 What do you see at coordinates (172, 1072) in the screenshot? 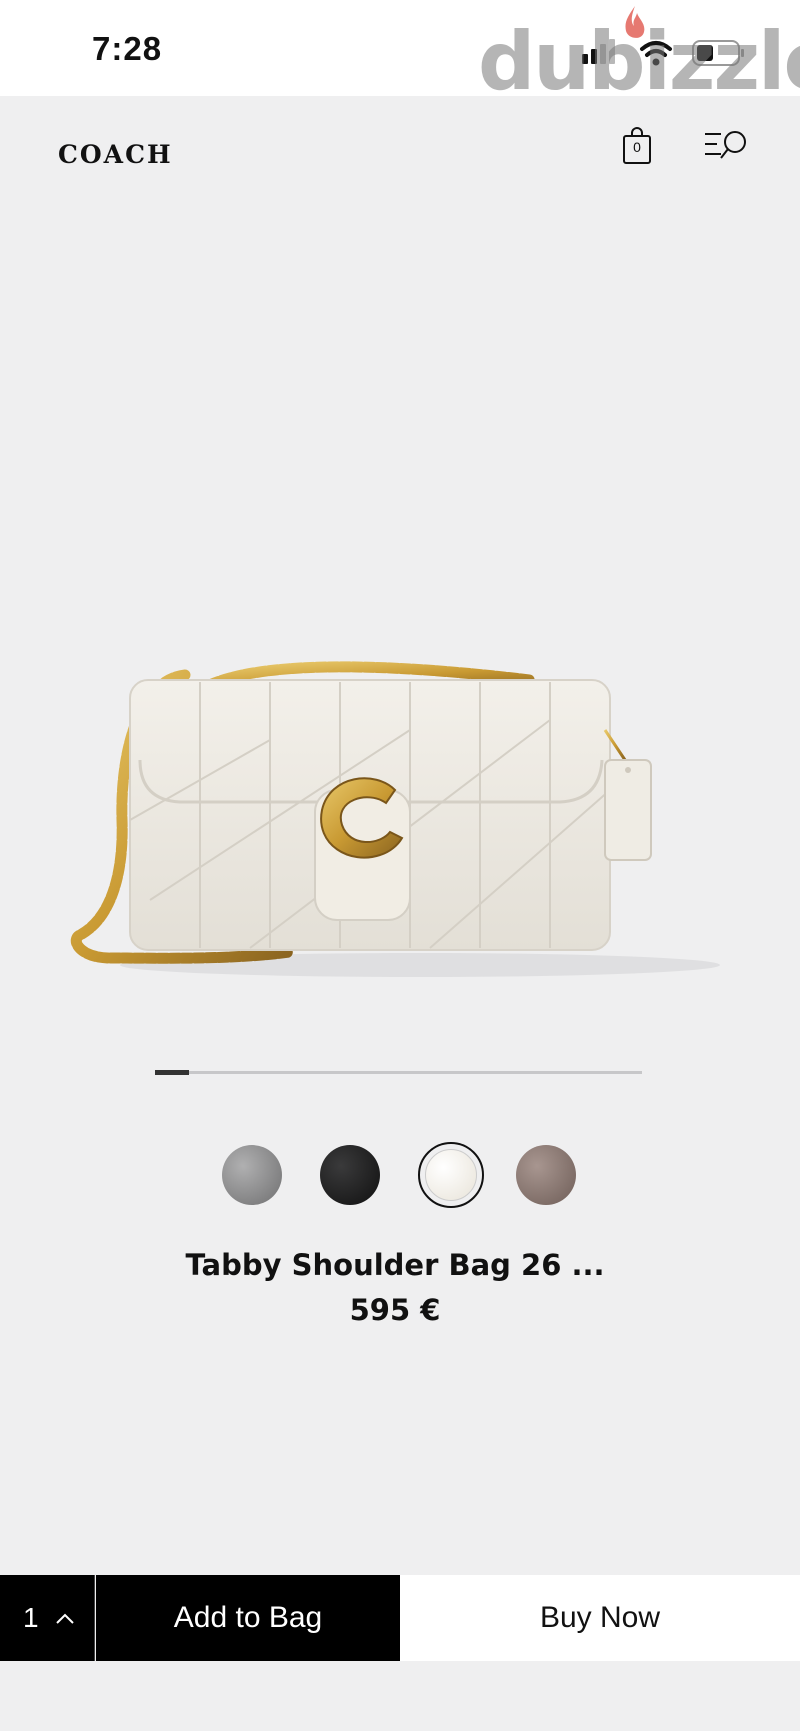
I see `carousel-progress-thumb` at bounding box center [172, 1072].